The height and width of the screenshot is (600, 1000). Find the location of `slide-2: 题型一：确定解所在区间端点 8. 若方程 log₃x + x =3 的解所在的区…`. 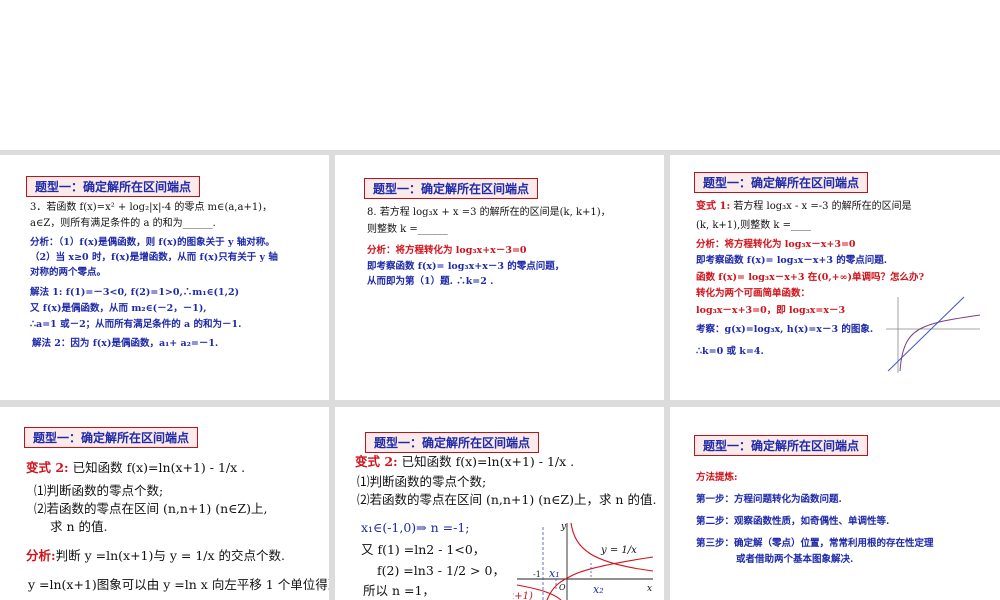

slide-2: 题型一：确定解所在区间端点 8. 若方程 log₃x + x =3 的解所在的区… is located at coordinates (499, 277).